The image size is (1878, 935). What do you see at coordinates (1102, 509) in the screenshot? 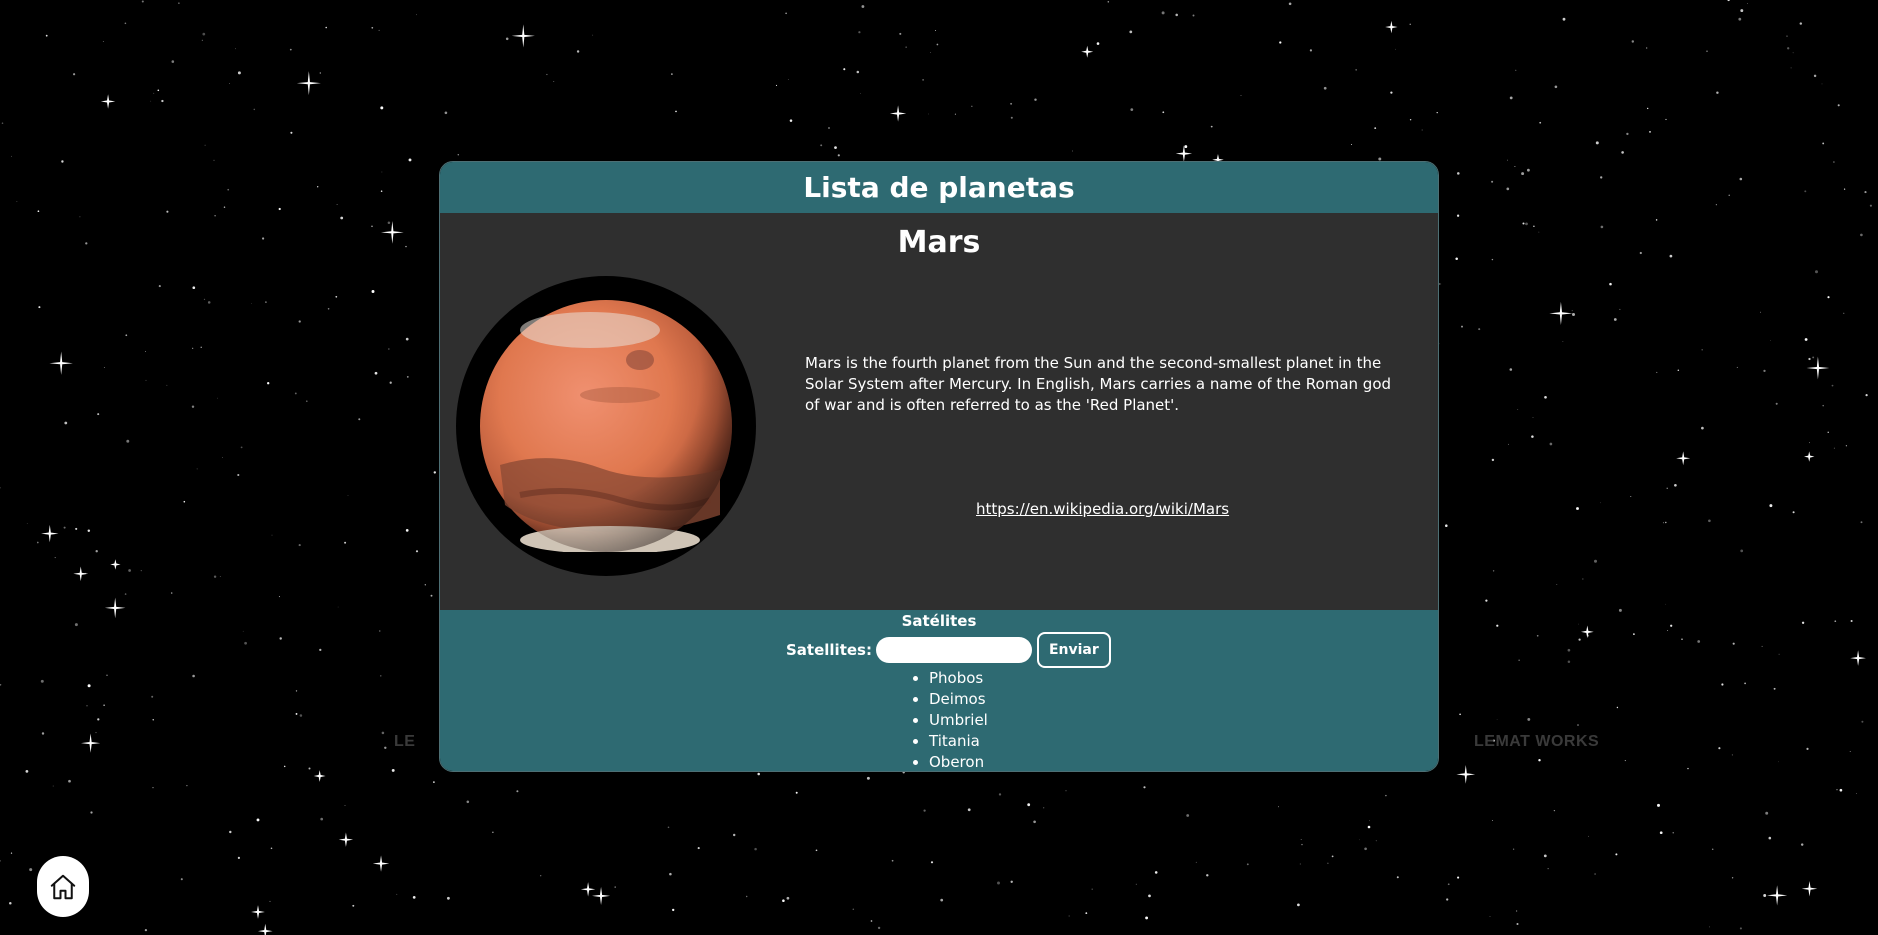
I see `wikipedia-link: https://en.wikipedia.org/wiki/Mars` at bounding box center [1102, 509].